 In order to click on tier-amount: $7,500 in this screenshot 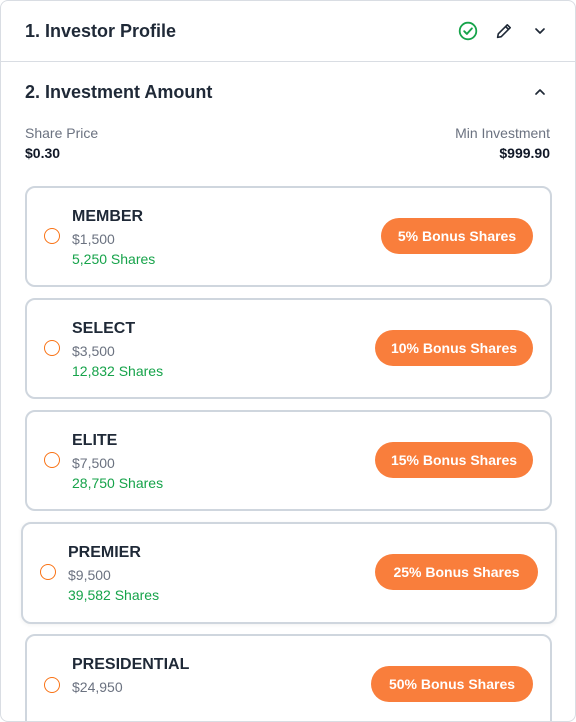, I will do `click(93, 463)`.